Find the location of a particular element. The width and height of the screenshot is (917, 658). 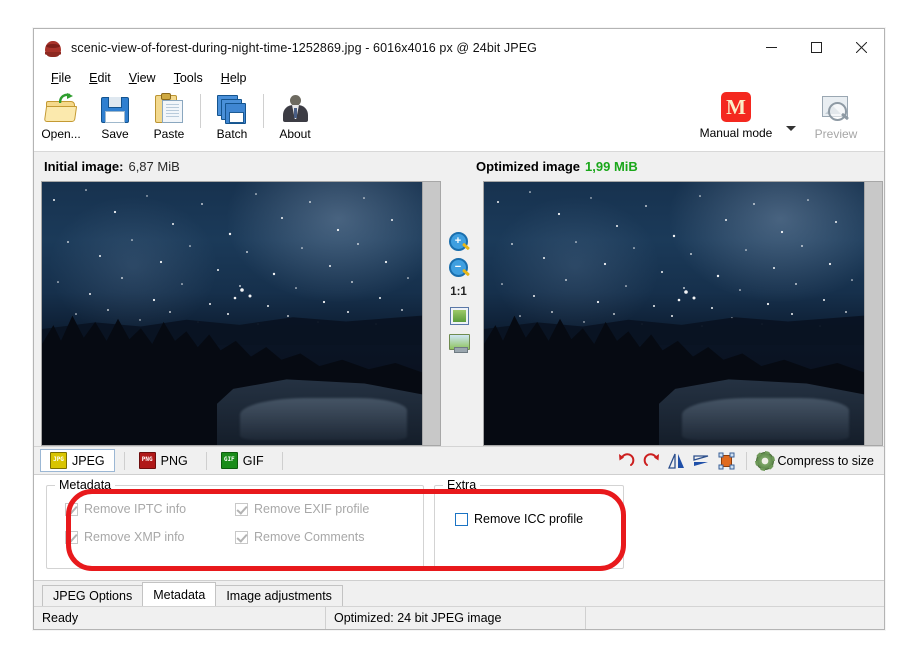

tab-jpeg-label: JPEG is located at coordinates (88, 460).